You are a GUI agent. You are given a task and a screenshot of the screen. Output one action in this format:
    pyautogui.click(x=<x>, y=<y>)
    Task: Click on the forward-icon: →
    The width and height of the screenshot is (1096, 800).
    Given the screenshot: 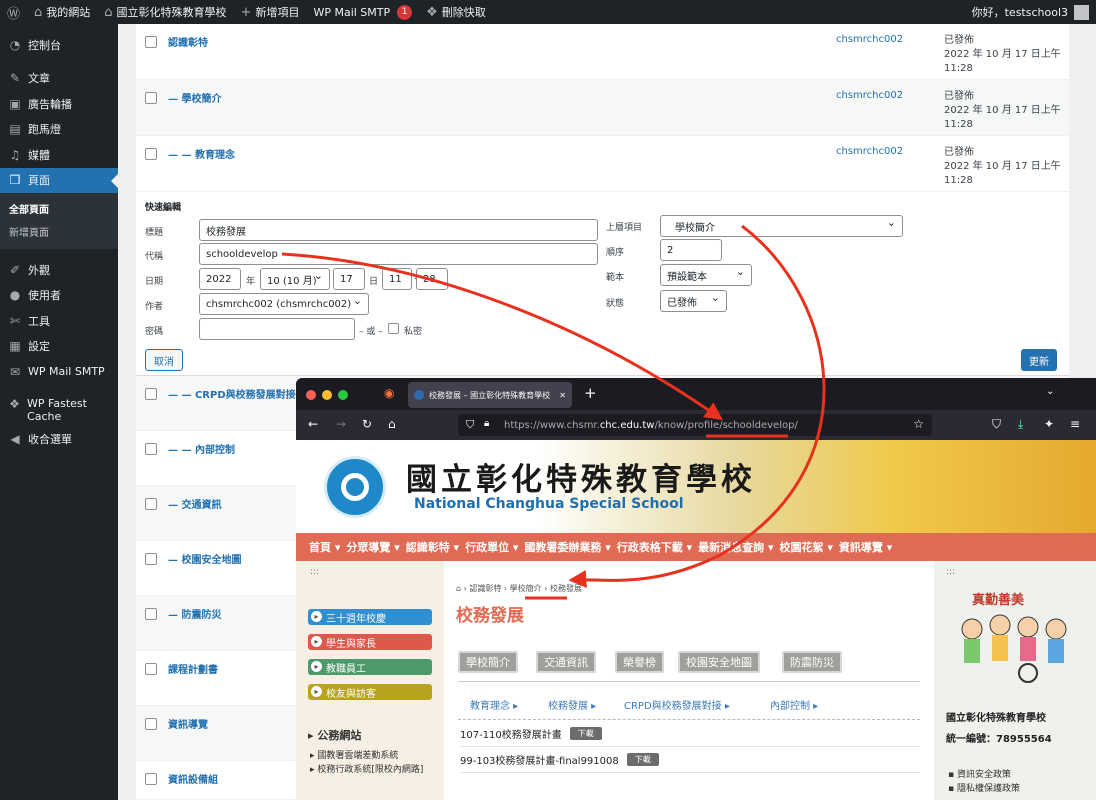 What is the action you would take?
    pyautogui.click(x=341, y=424)
    